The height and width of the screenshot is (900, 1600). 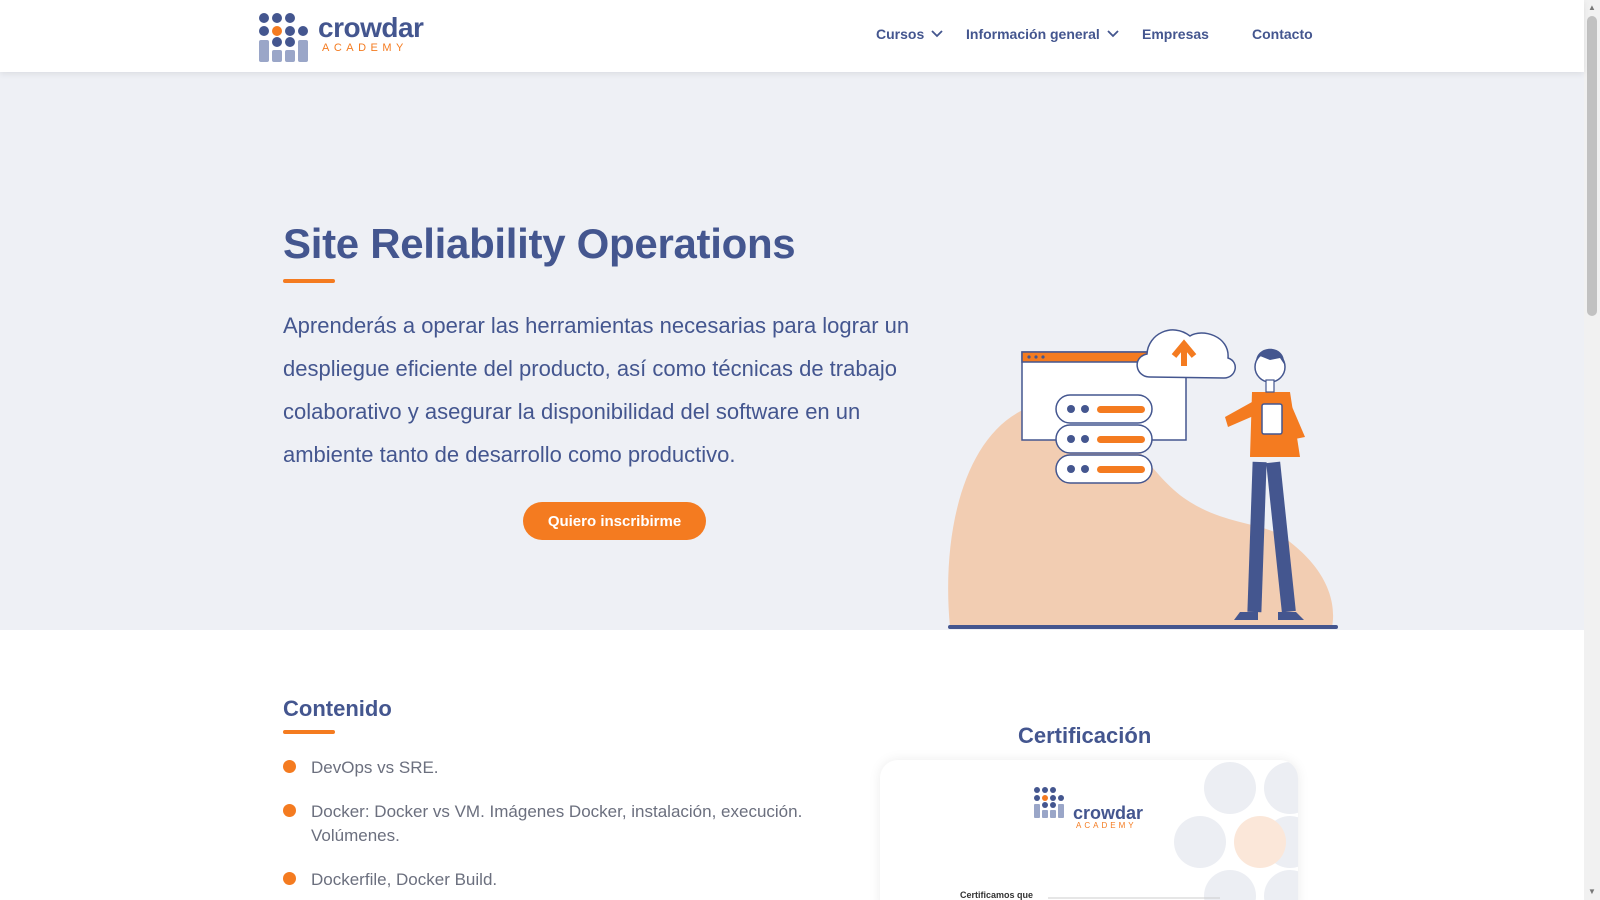 What do you see at coordinates (1592, 892) in the screenshot?
I see `scroll-down-icon: ▼` at bounding box center [1592, 892].